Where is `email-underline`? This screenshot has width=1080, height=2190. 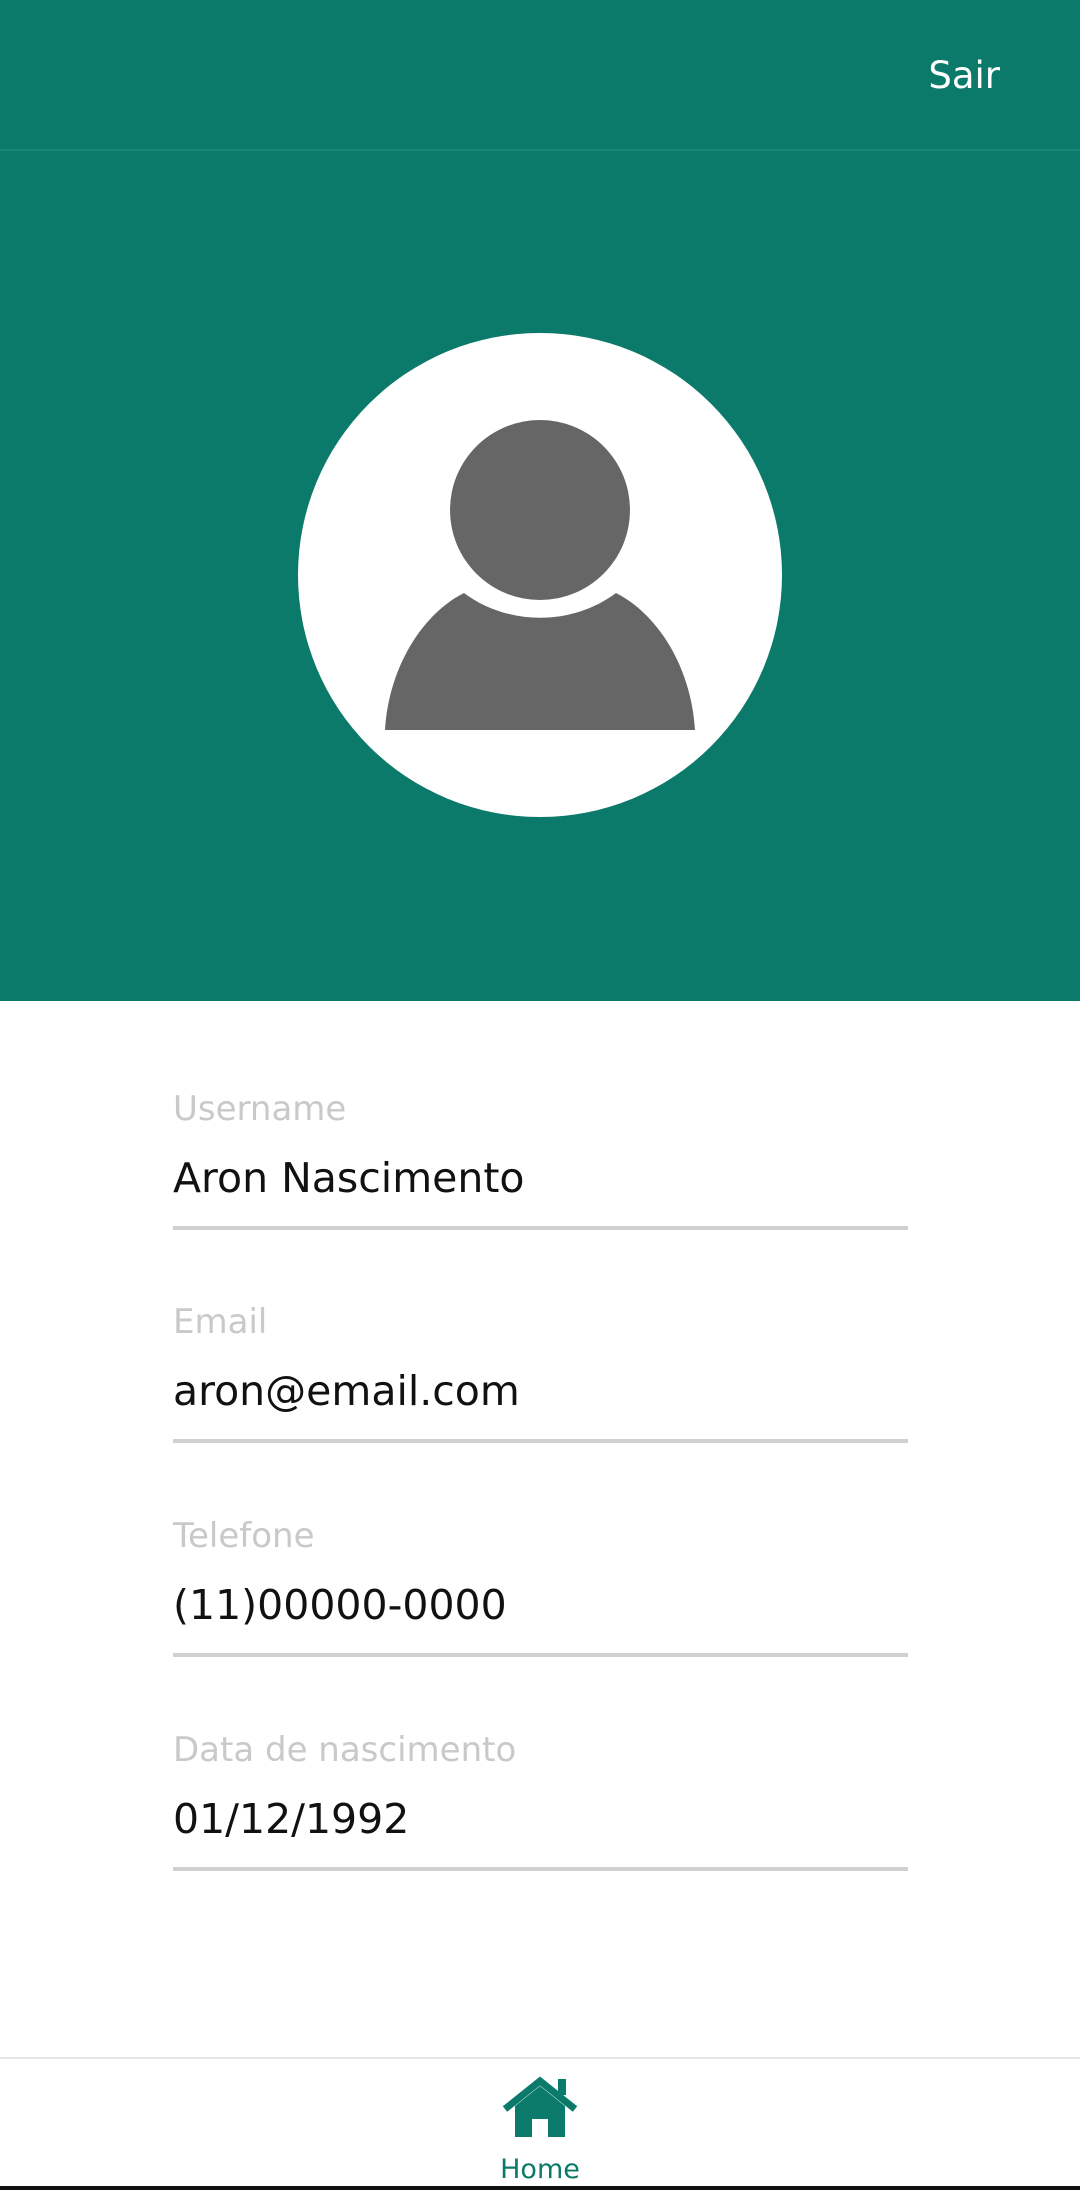
email-underline is located at coordinates (540, 1441).